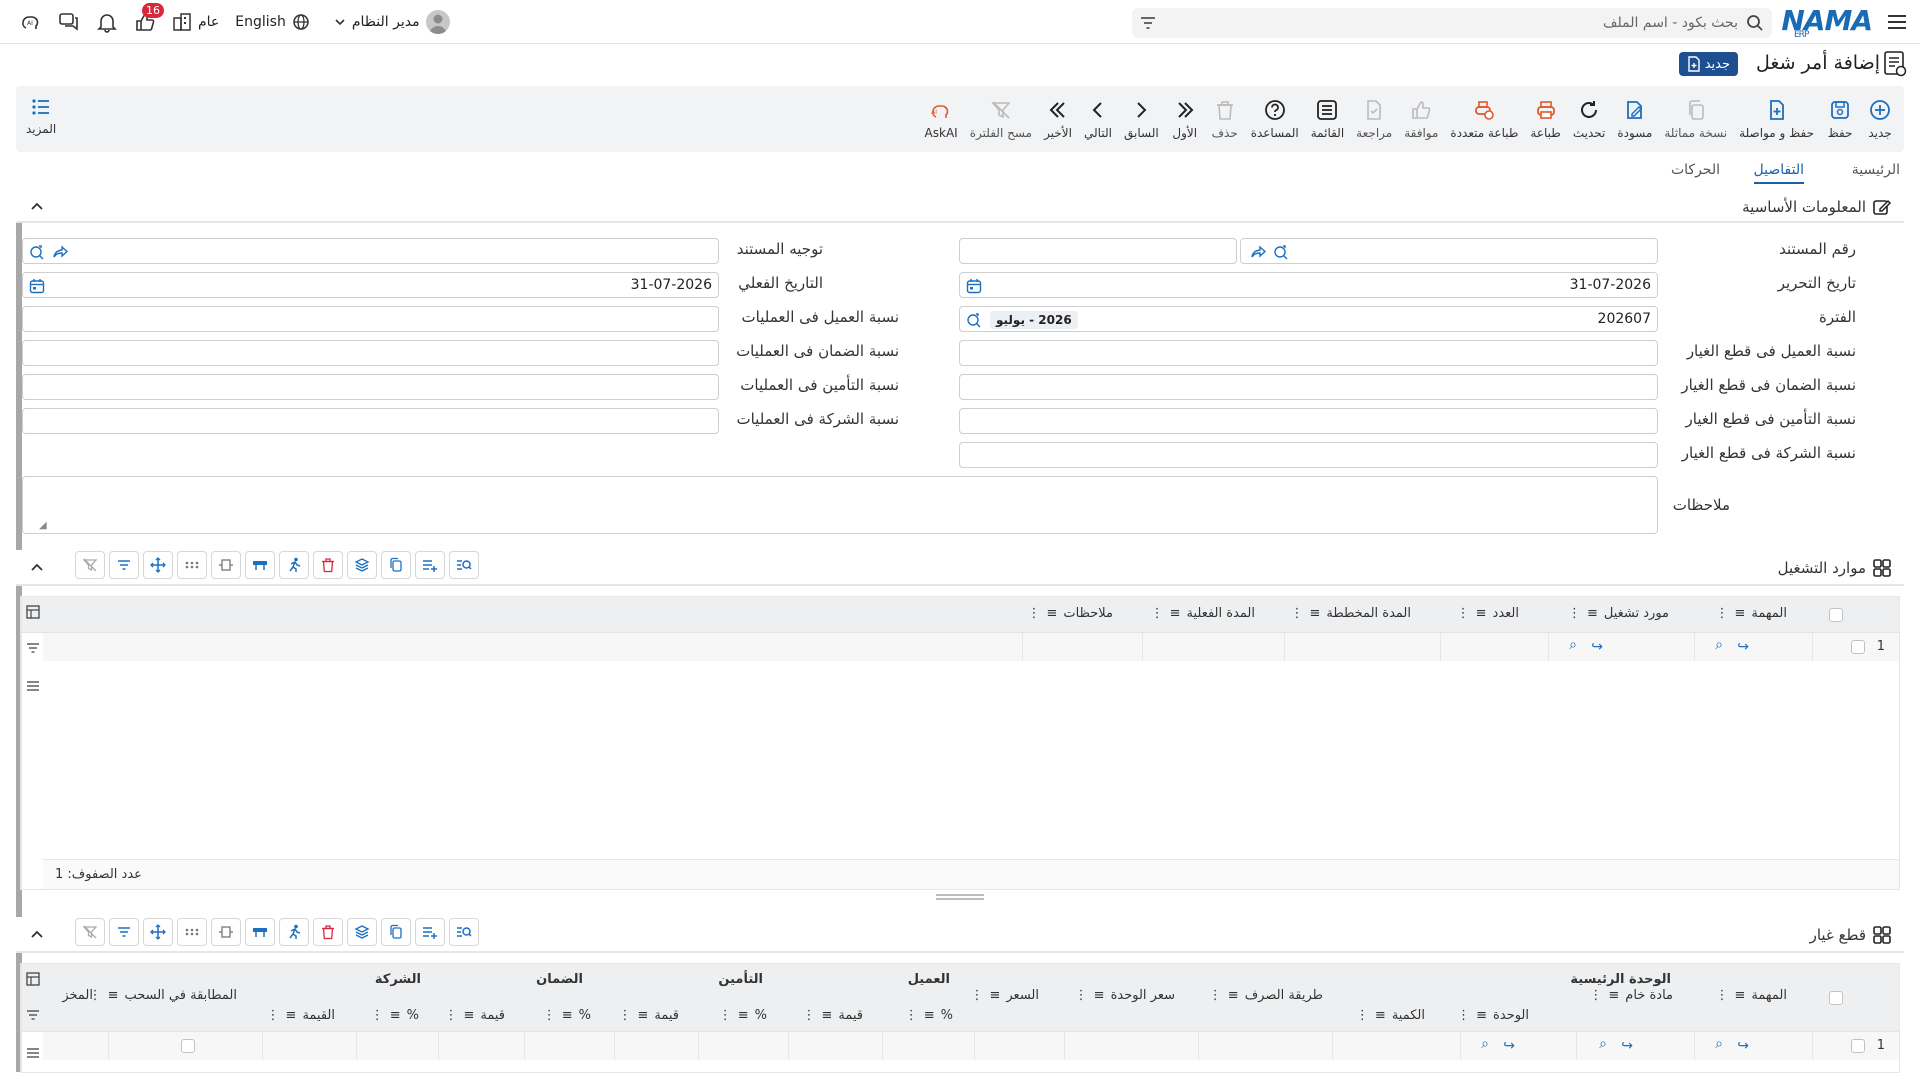 The image size is (1920, 1080). I want to click on nama-logo: NAMA ERP, so click(1827, 22).